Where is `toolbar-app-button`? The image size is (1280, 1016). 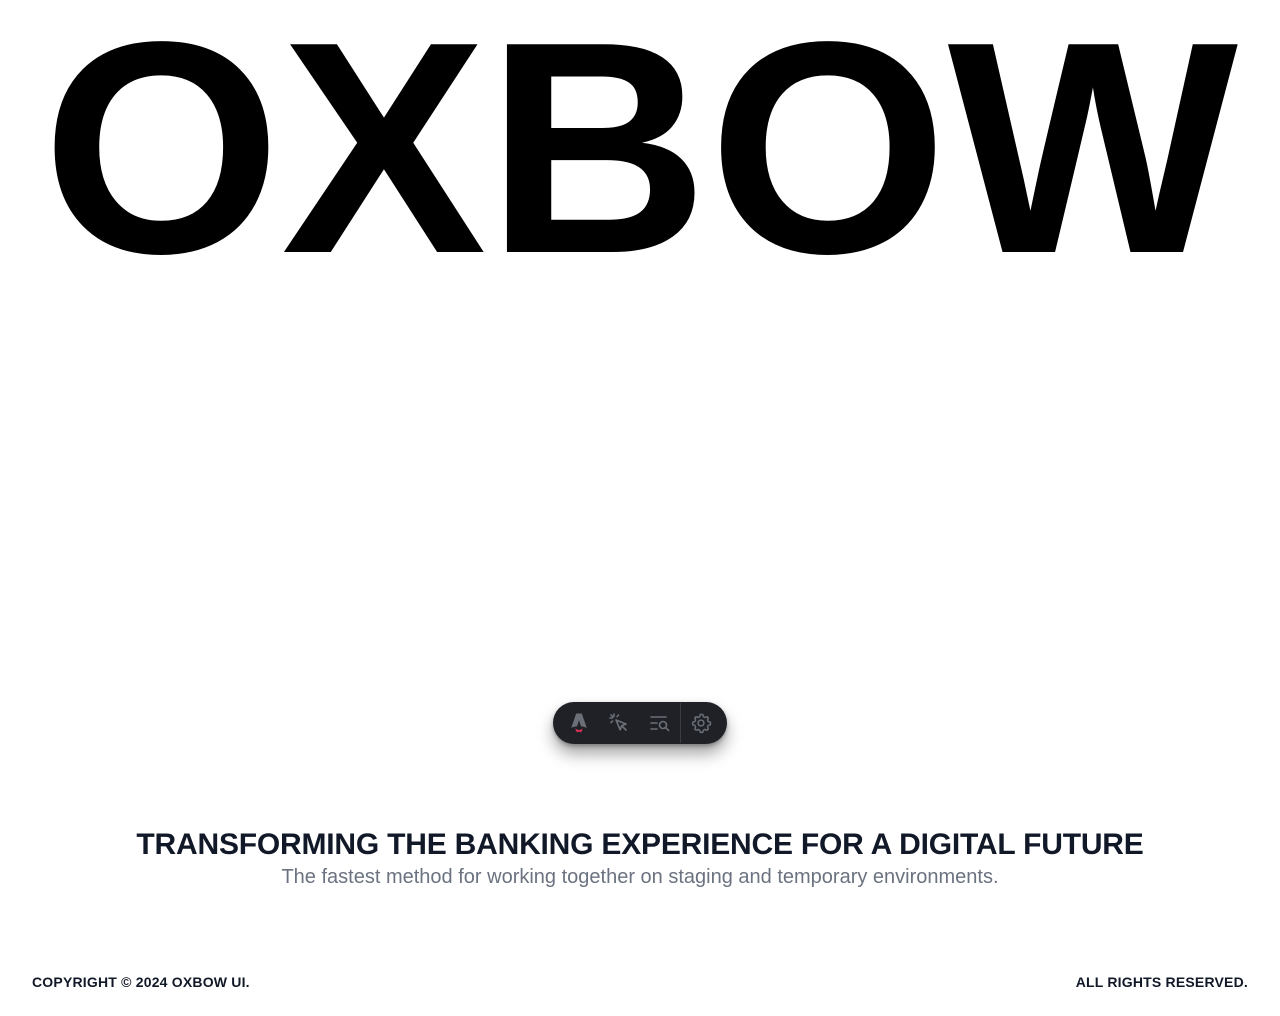
toolbar-app-button is located at coordinates (579, 723).